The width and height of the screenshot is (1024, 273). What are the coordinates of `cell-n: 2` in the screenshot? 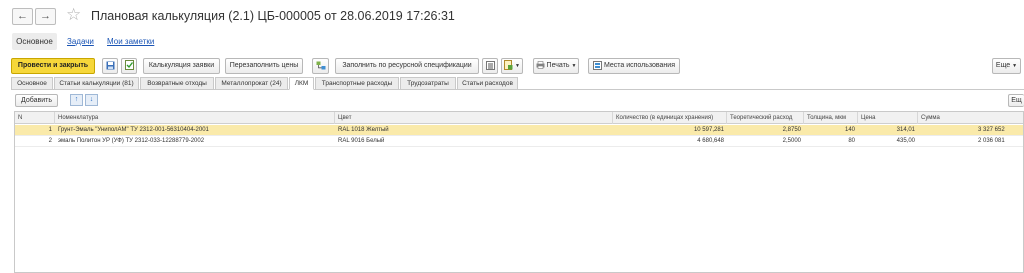 It's located at (50, 141).